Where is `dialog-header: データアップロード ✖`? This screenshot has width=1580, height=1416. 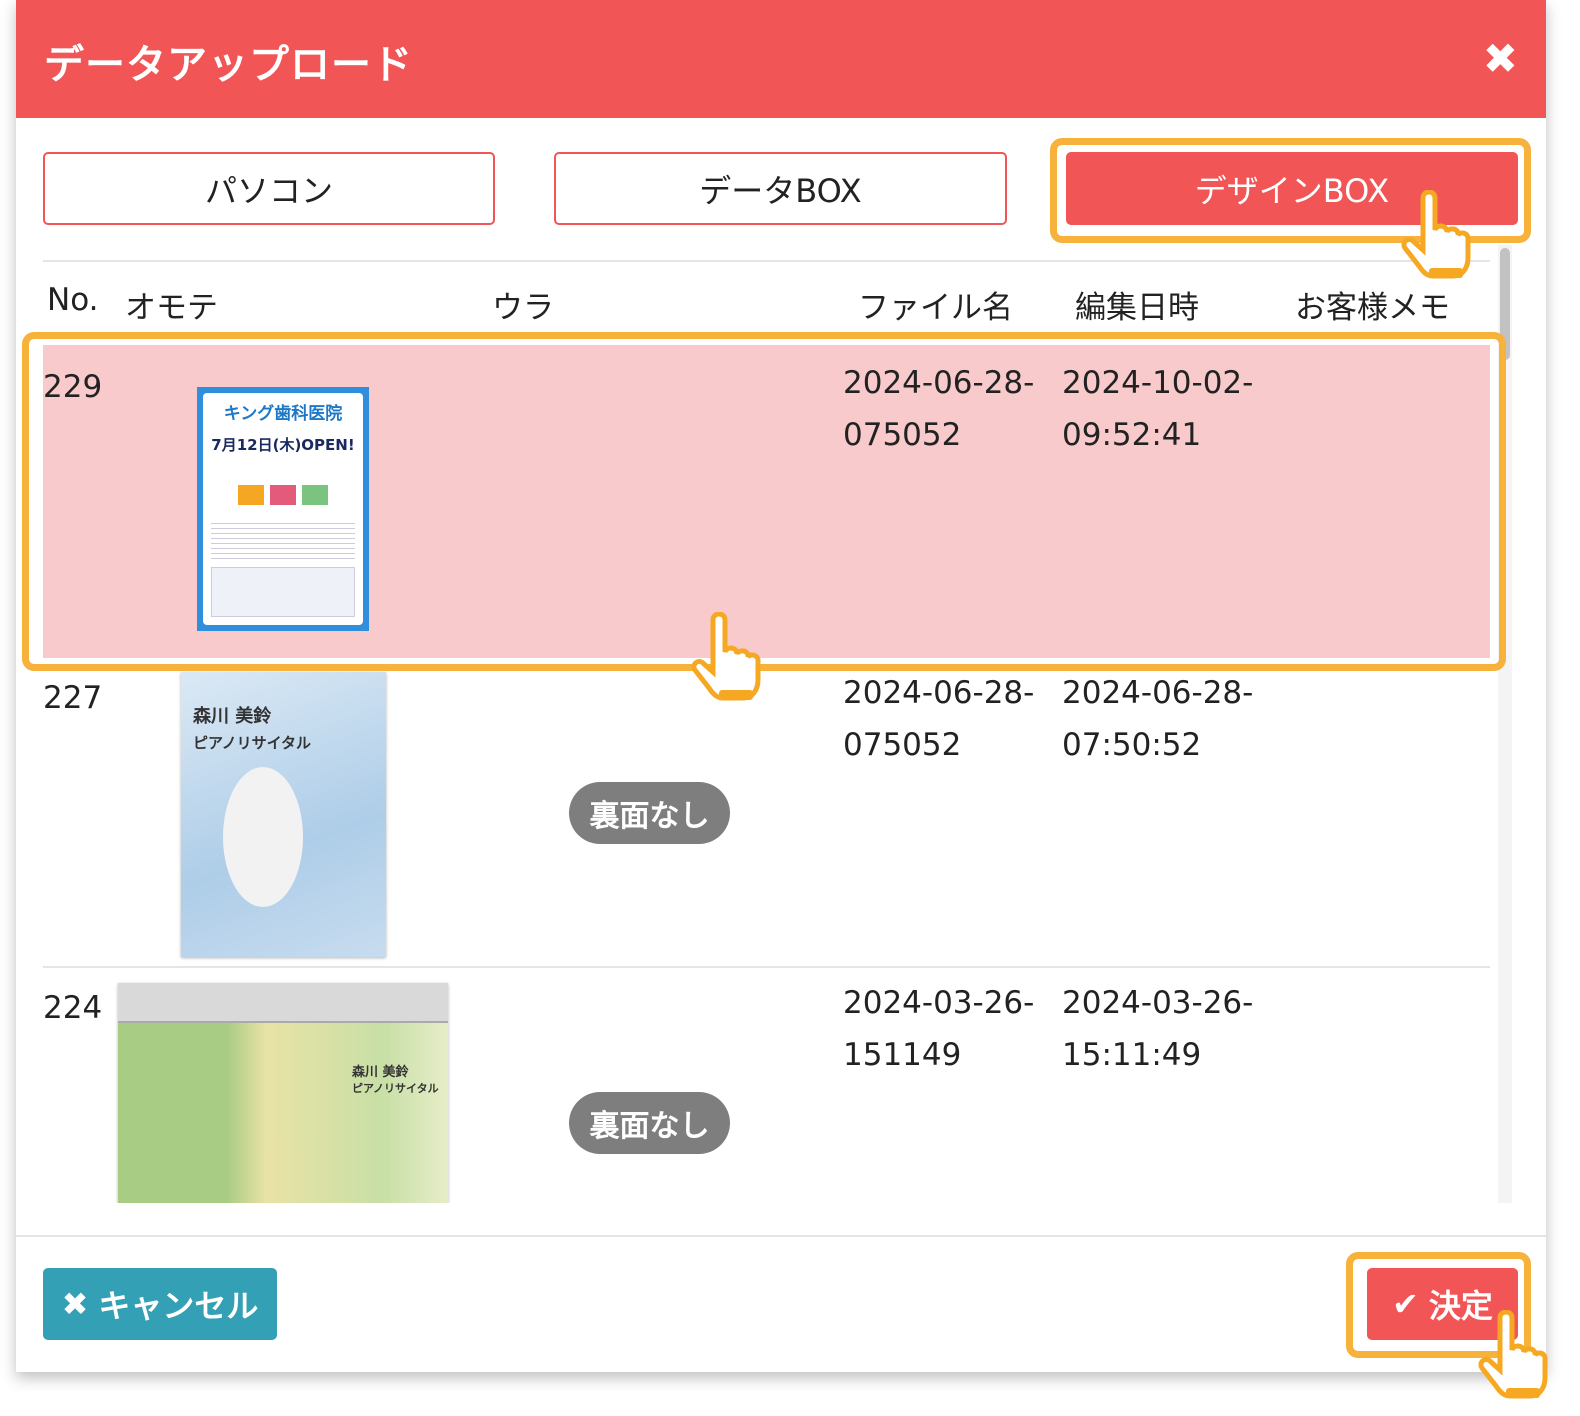
dialog-header: データアップロード ✖ is located at coordinates (781, 59).